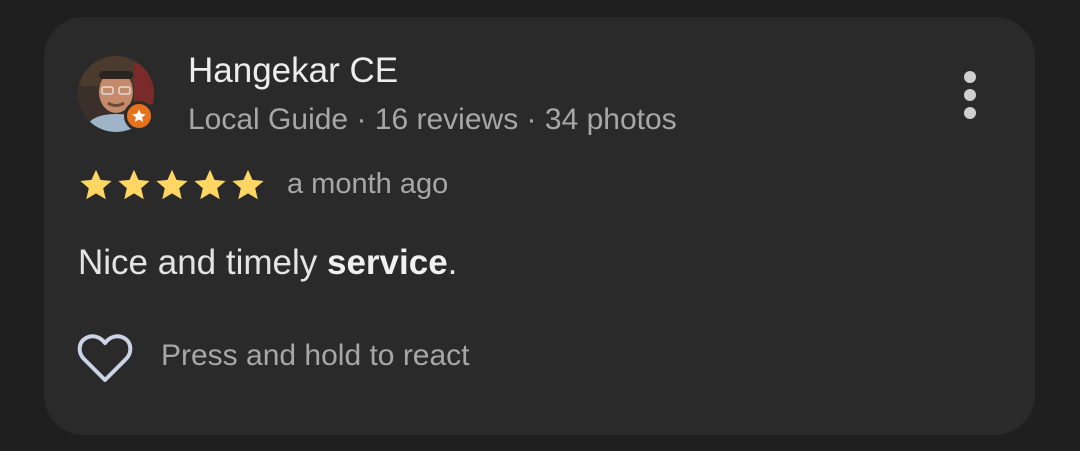 This screenshot has height=451, width=1080. I want to click on review-text: Nice and timely service., so click(267, 263).